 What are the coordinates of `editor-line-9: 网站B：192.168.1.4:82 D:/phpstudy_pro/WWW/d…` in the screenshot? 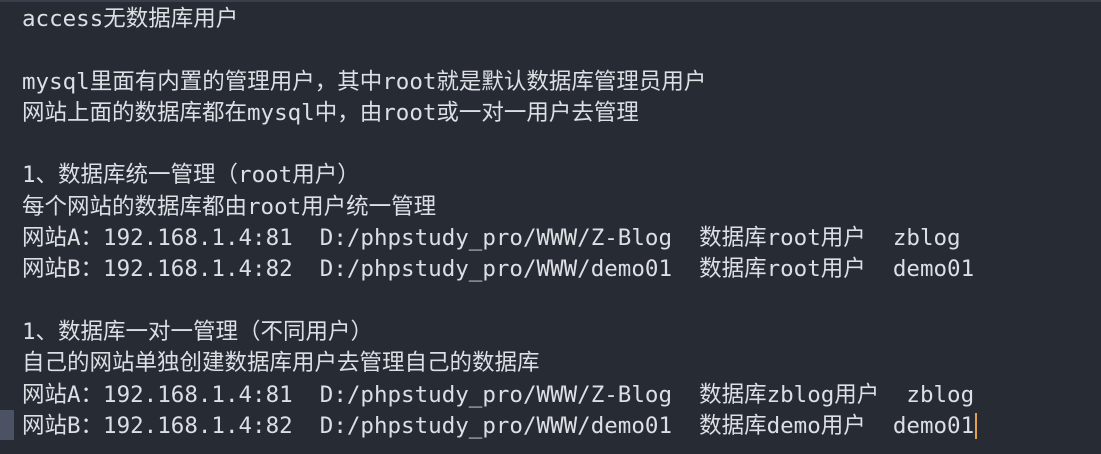 It's located at (561, 269).